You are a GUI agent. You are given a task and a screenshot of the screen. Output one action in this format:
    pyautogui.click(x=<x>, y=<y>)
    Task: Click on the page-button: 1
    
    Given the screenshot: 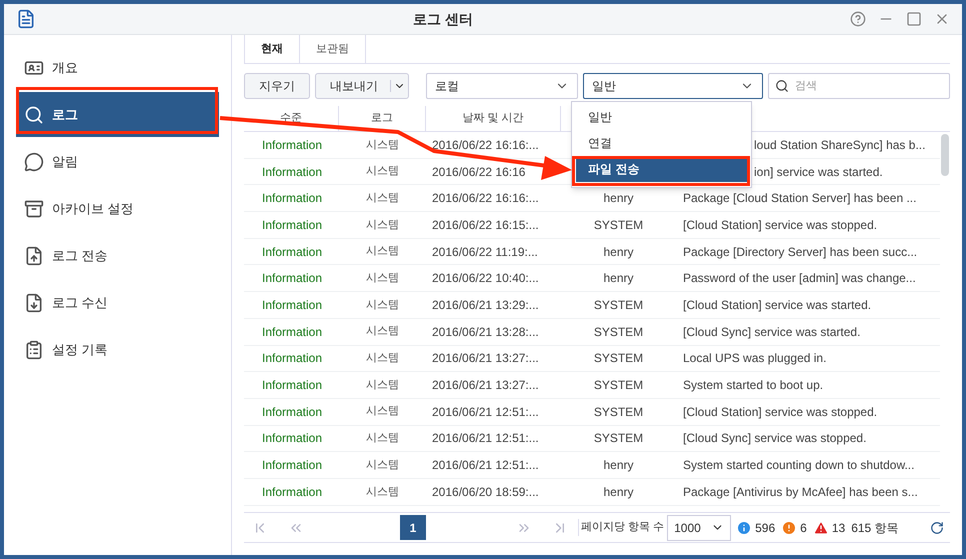 What is the action you would take?
    pyautogui.click(x=413, y=527)
    